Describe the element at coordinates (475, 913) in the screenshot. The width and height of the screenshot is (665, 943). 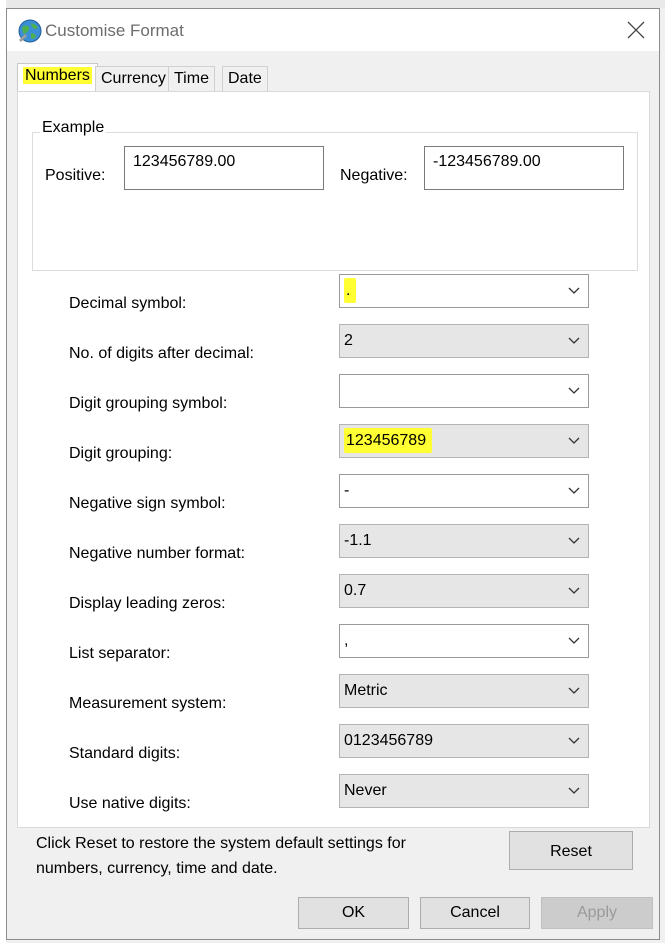
I see `cancel-button: Cancel` at that location.